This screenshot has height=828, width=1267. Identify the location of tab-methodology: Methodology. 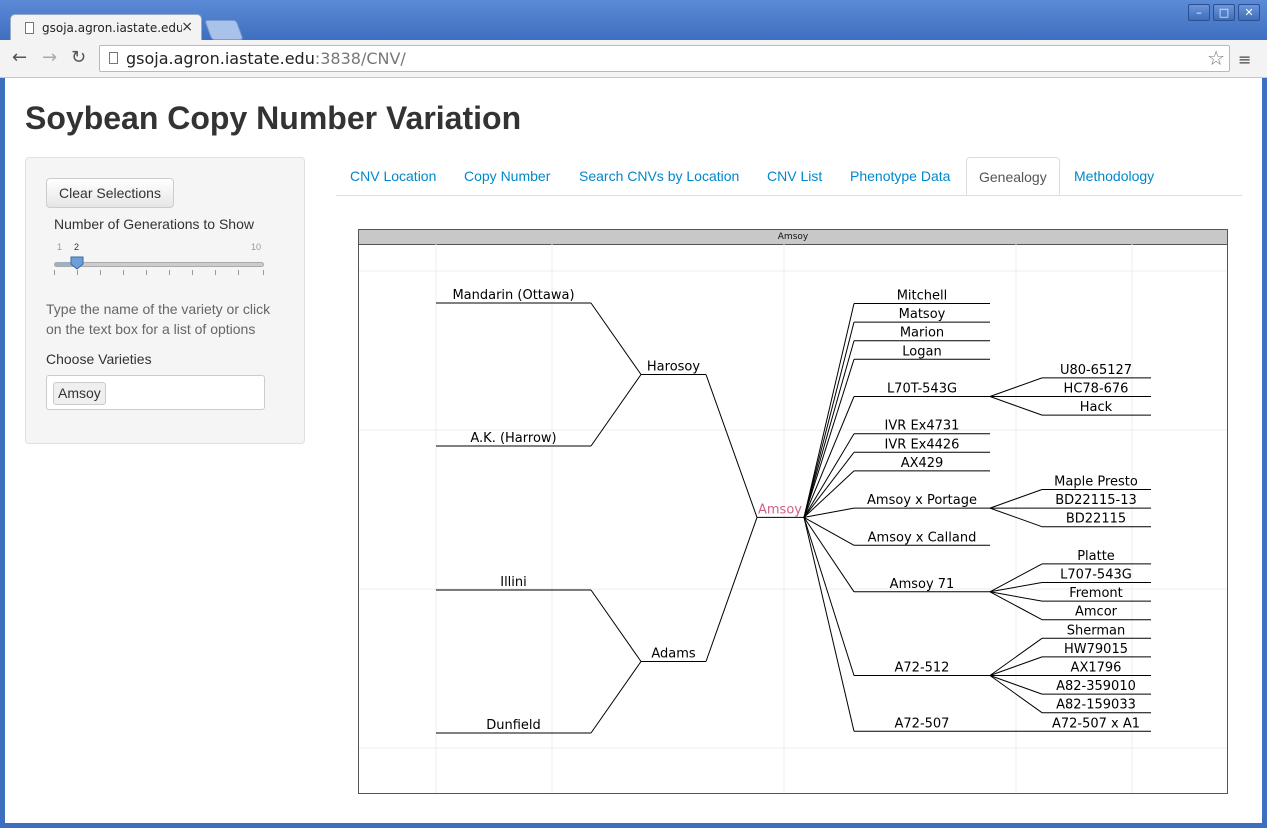
(1114, 176).